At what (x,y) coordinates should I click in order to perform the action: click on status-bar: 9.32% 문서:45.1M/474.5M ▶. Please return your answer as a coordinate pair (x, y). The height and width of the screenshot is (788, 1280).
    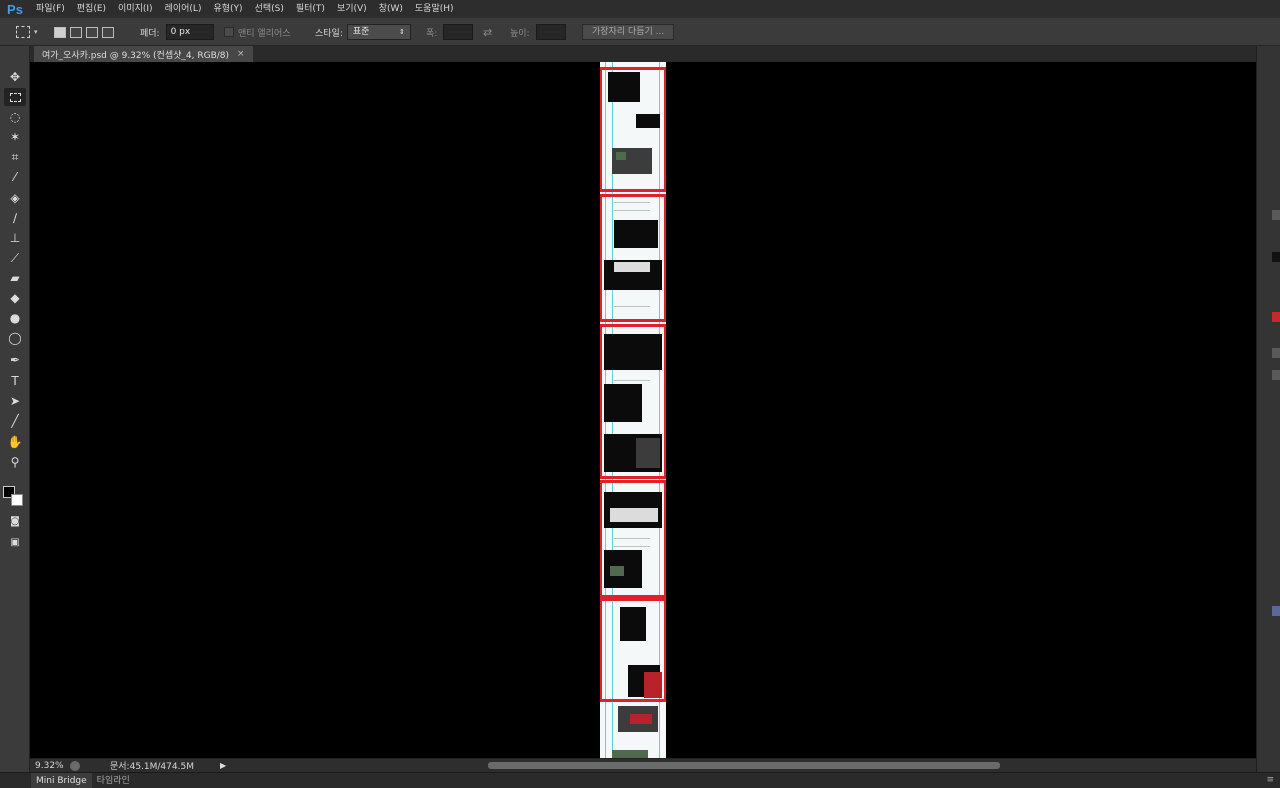
    Looking at the image, I should click on (643, 765).